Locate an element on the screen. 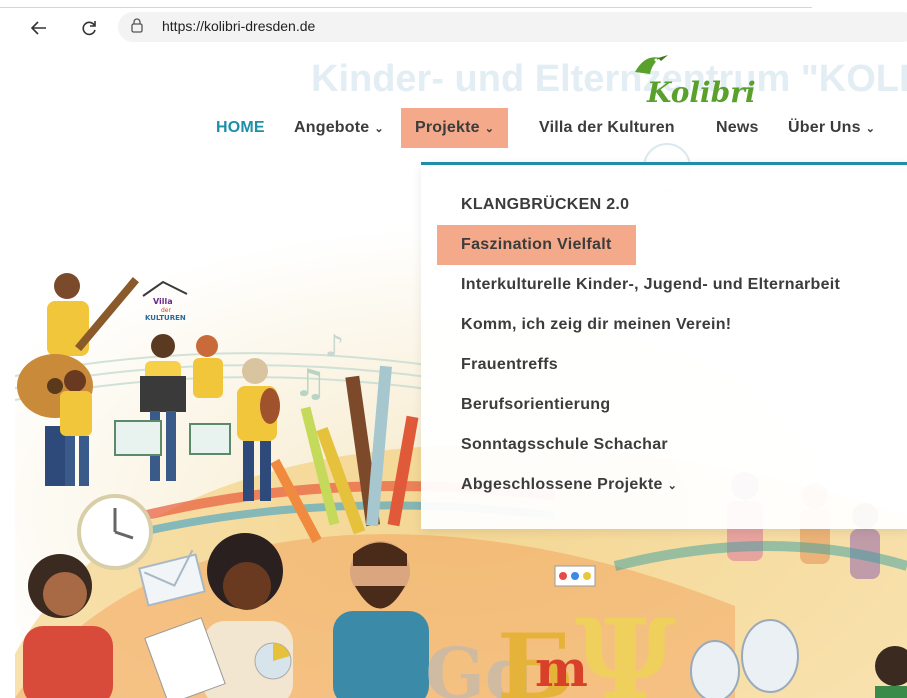 This screenshot has width=907, height=698. reload-button is located at coordinates (89, 28).